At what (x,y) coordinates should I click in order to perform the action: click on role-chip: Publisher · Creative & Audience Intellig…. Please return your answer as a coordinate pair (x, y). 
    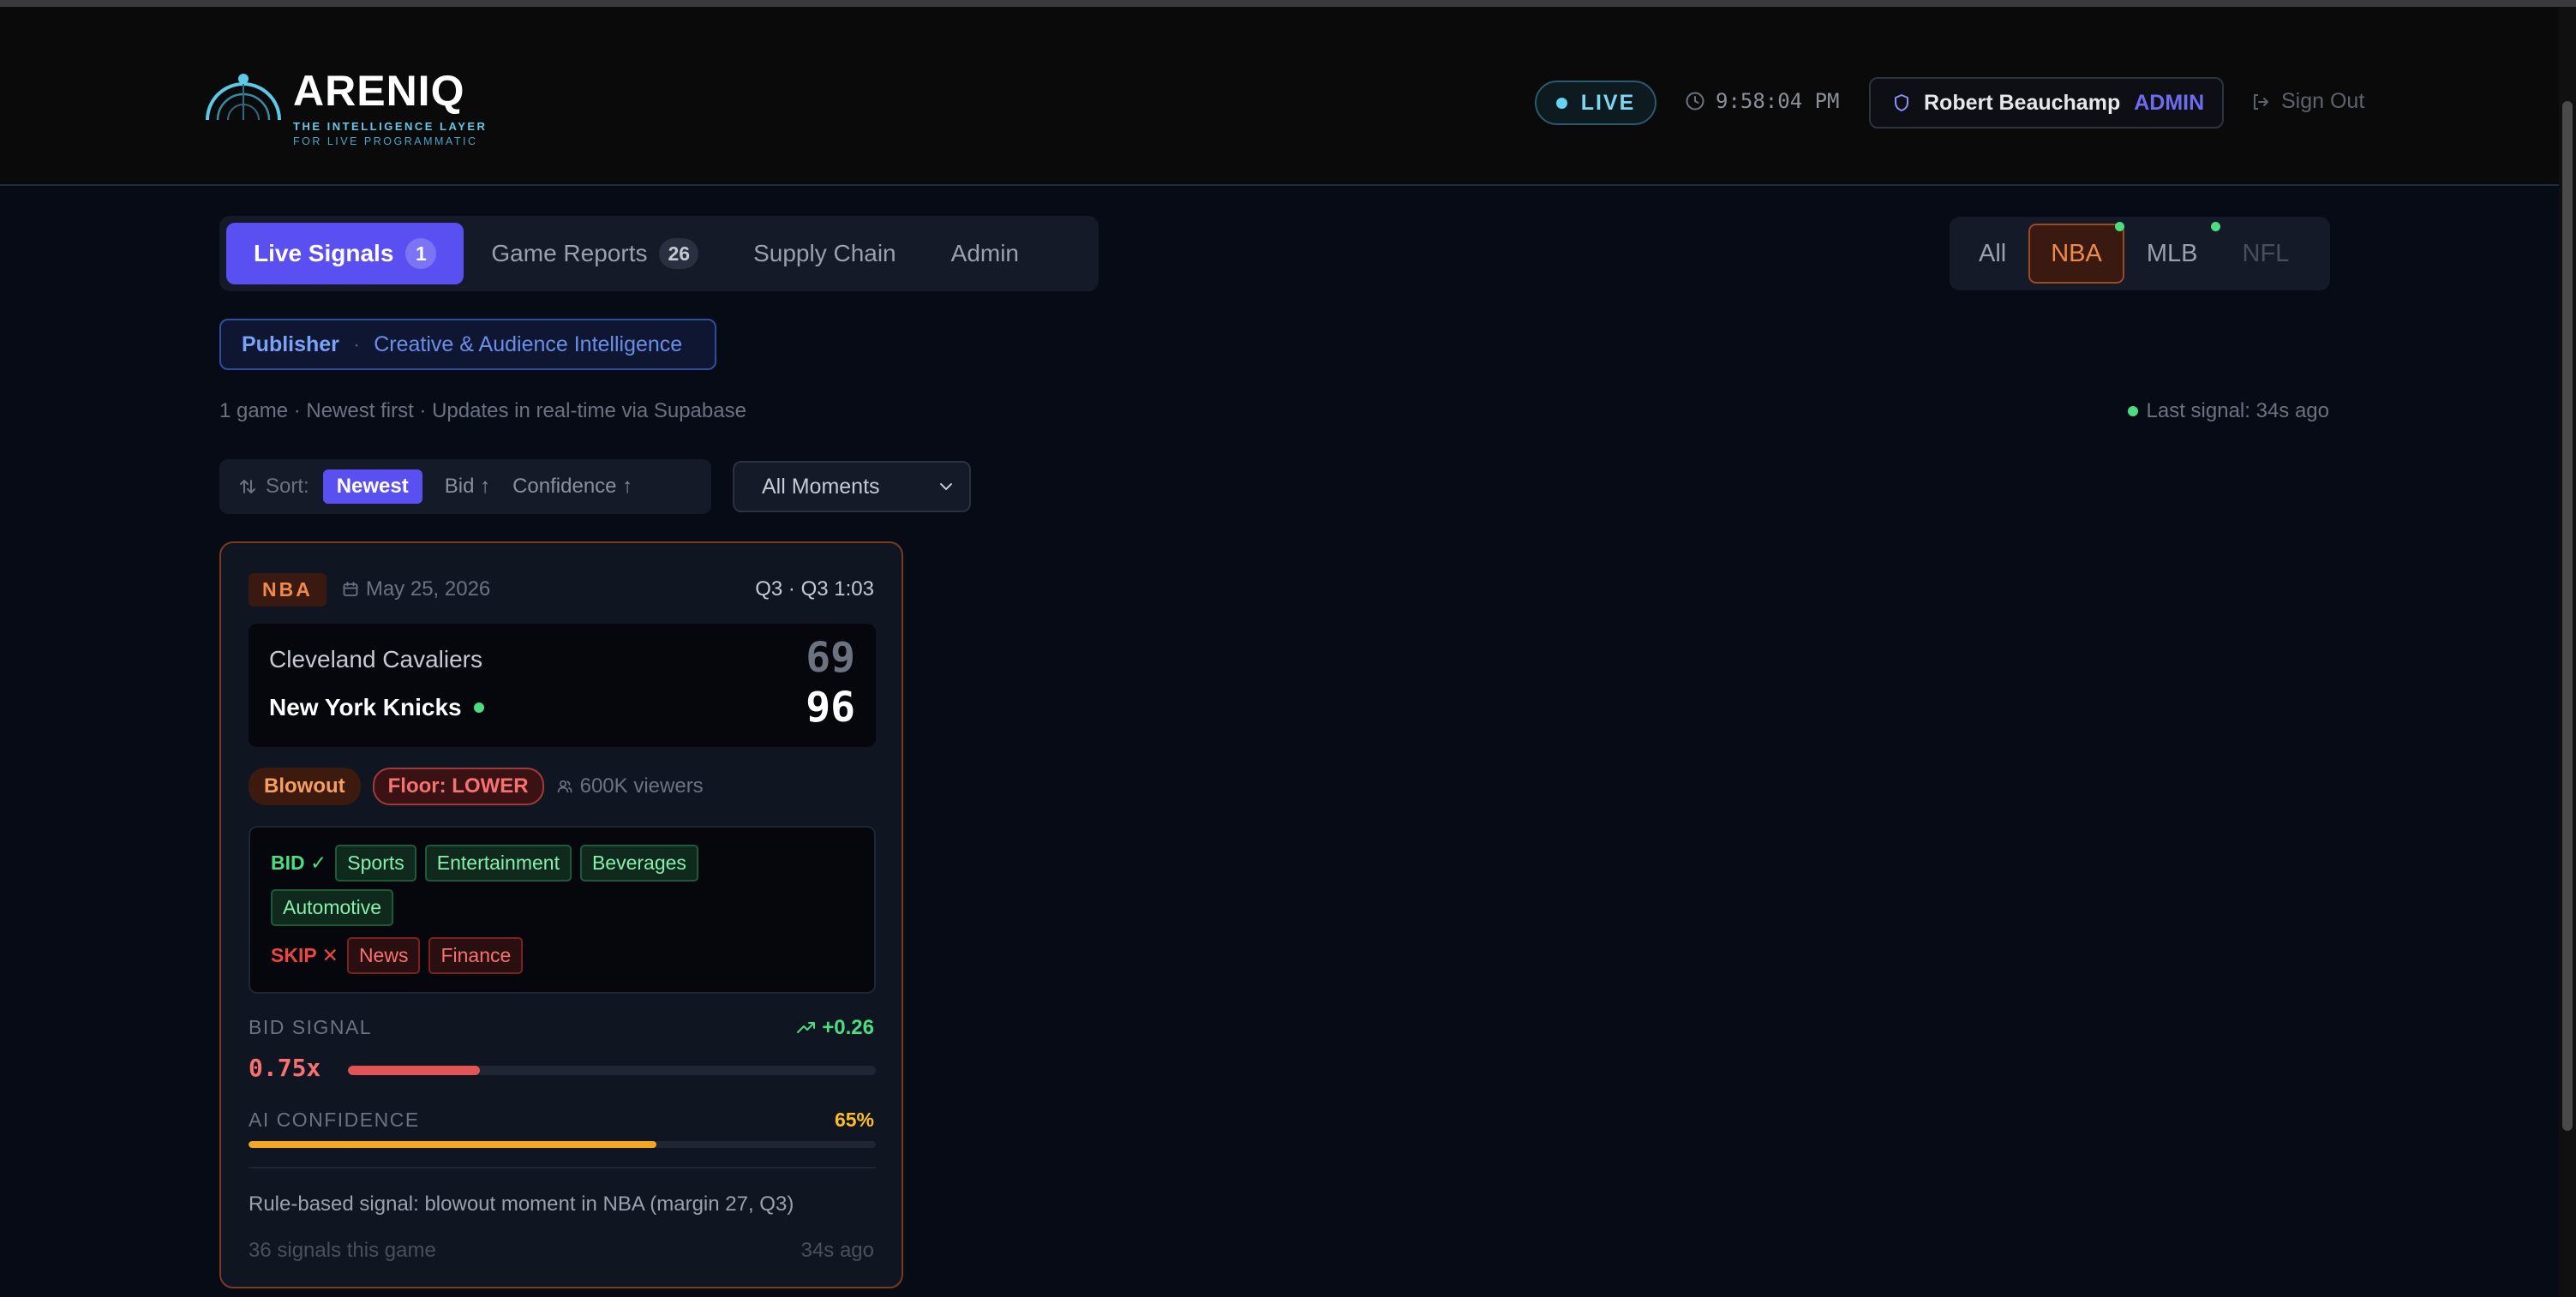
    Looking at the image, I should click on (468, 344).